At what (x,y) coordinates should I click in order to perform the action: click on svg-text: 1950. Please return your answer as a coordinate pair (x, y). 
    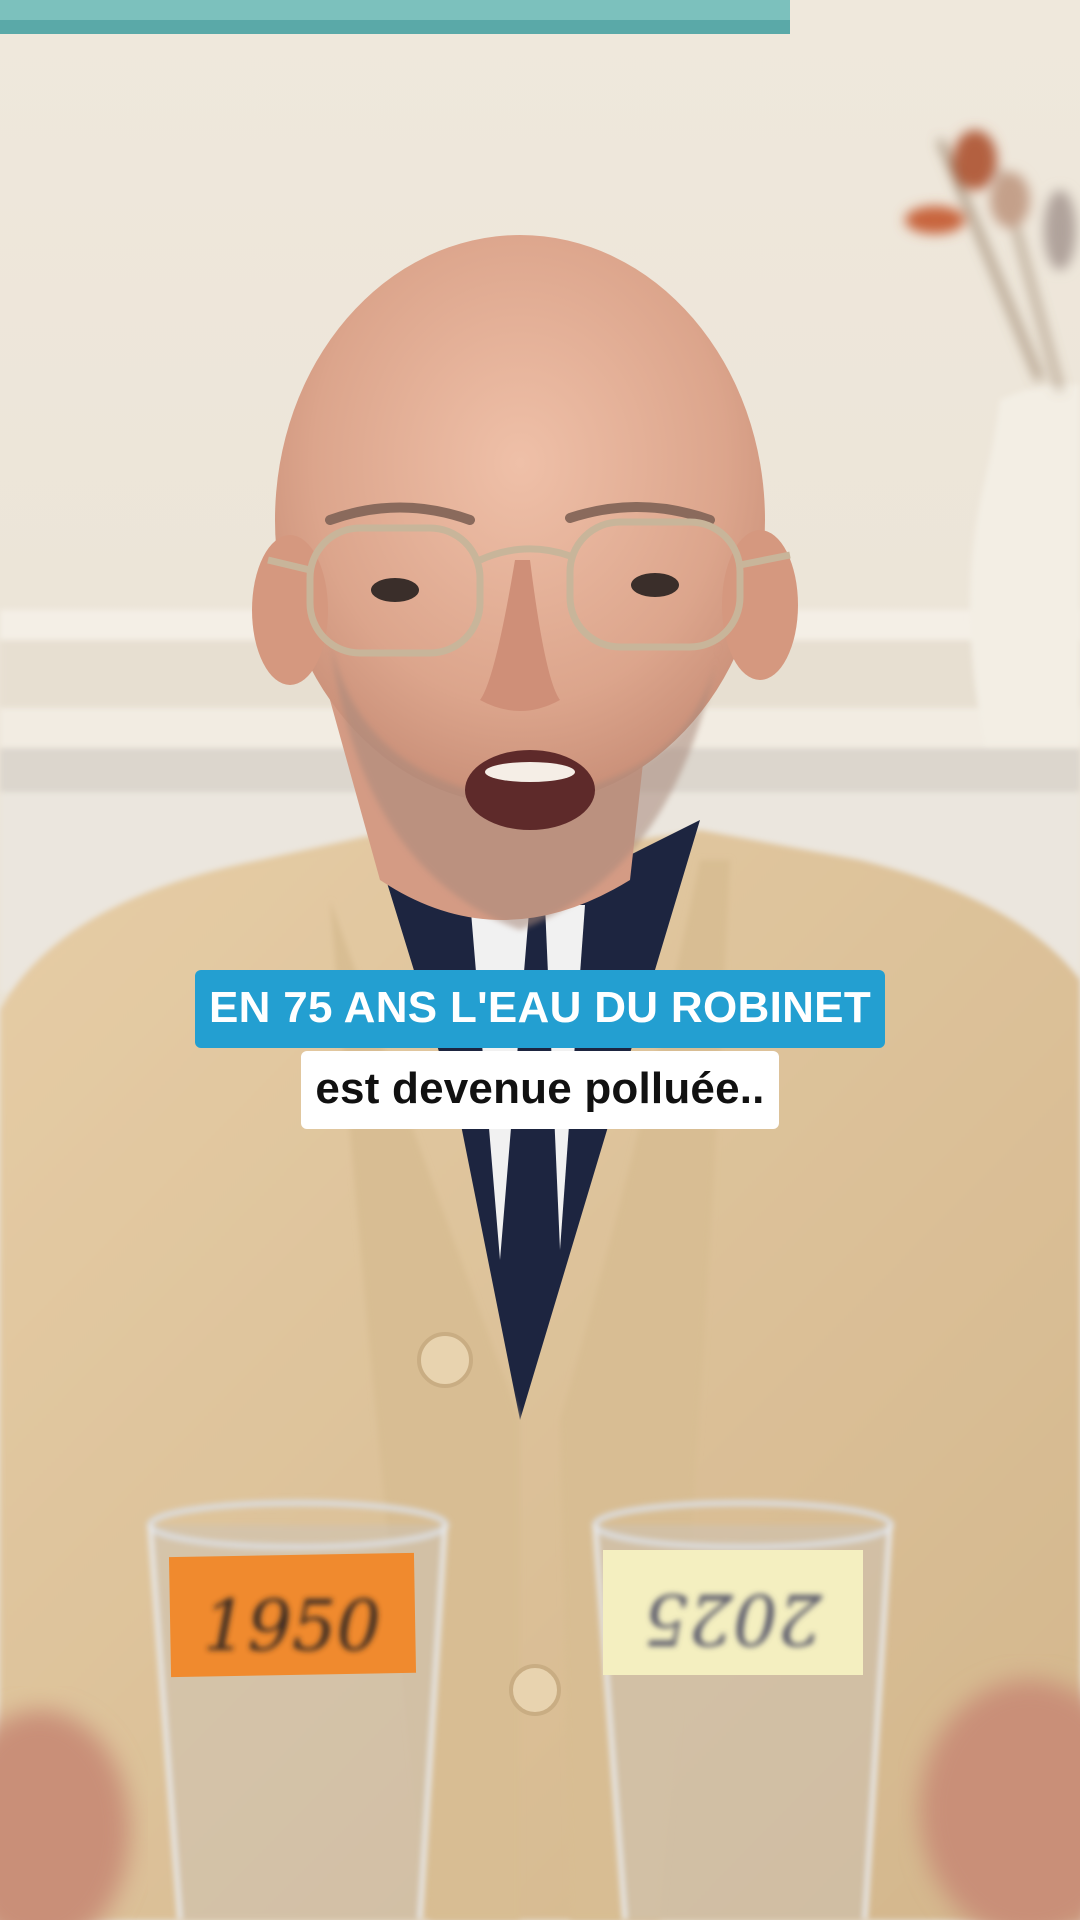
    Looking at the image, I should click on (292, 1626).